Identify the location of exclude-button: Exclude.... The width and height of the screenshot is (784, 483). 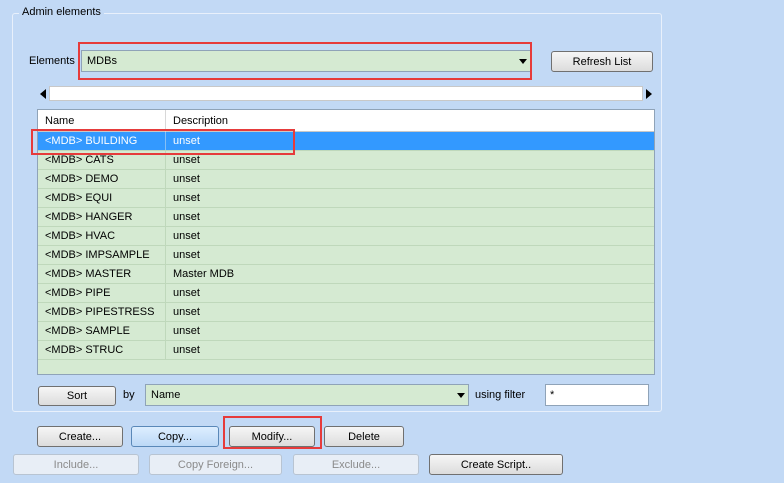
(356, 464).